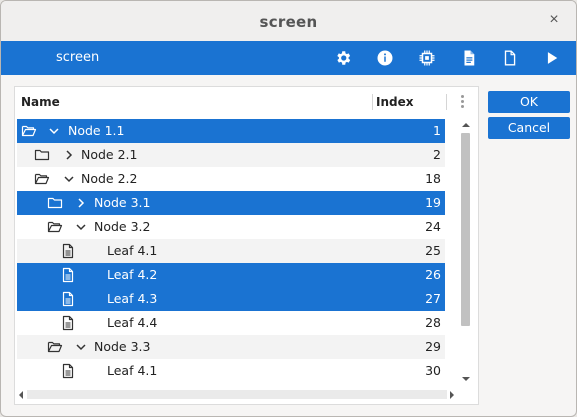  I want to click on tree-node-row: Node 1.1 1, so click(231, 131).